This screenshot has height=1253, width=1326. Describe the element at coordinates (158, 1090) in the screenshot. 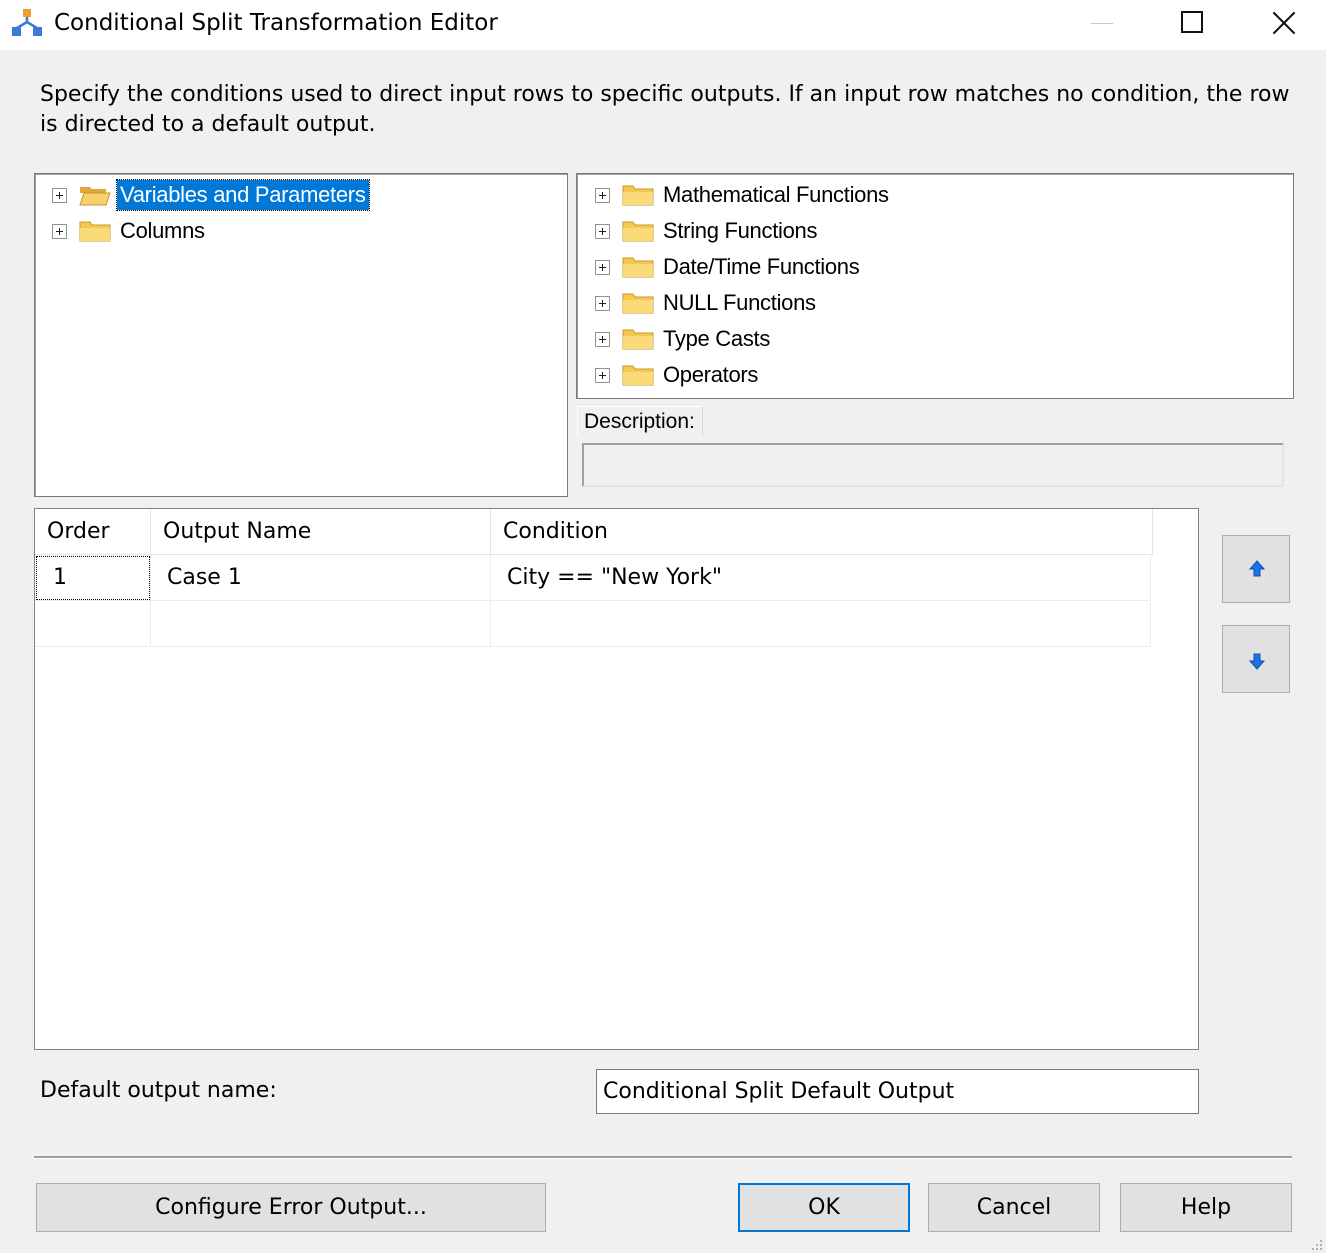

I see `default-output-label: Default output name:` at that location.